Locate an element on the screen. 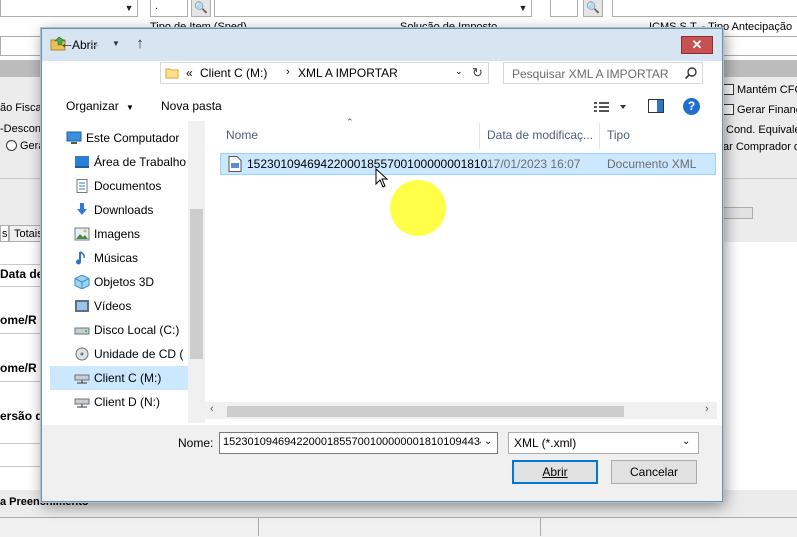 The image size is (797, 537). recent-locations-button: ▼ is located at coordinates (116, 44).